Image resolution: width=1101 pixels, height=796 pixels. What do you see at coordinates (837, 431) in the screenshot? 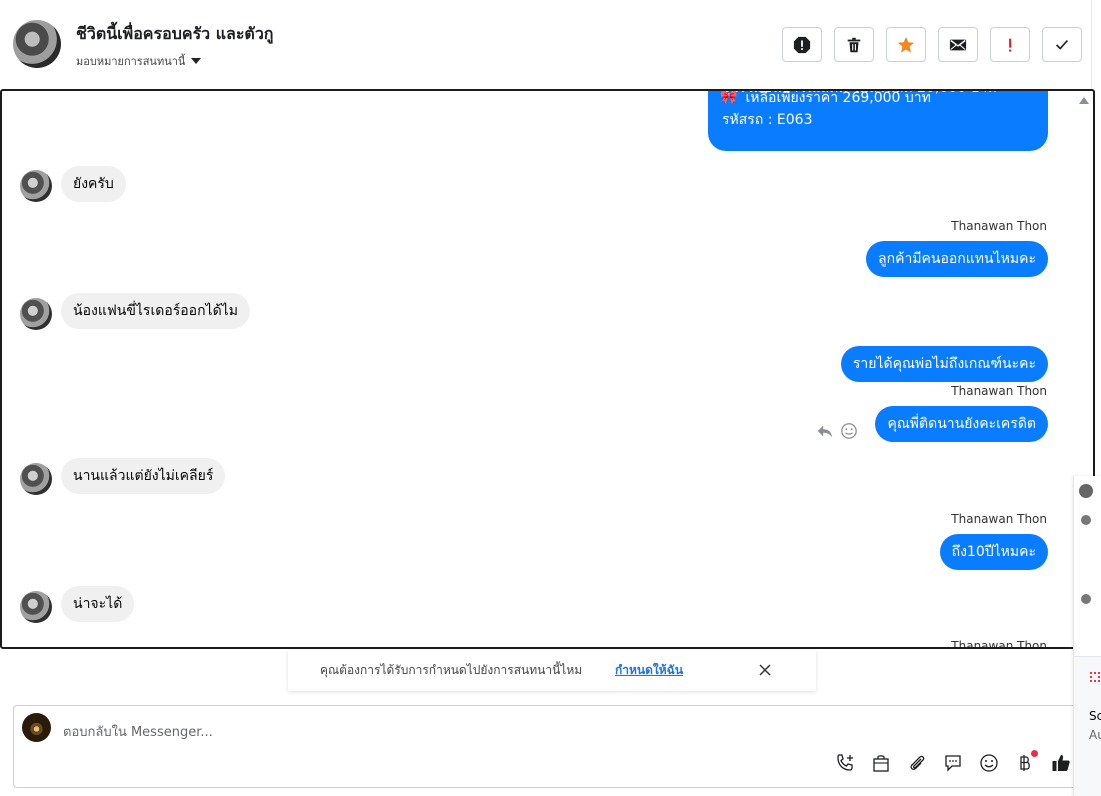
I see `message-actions` at bounding box center [837, 431].